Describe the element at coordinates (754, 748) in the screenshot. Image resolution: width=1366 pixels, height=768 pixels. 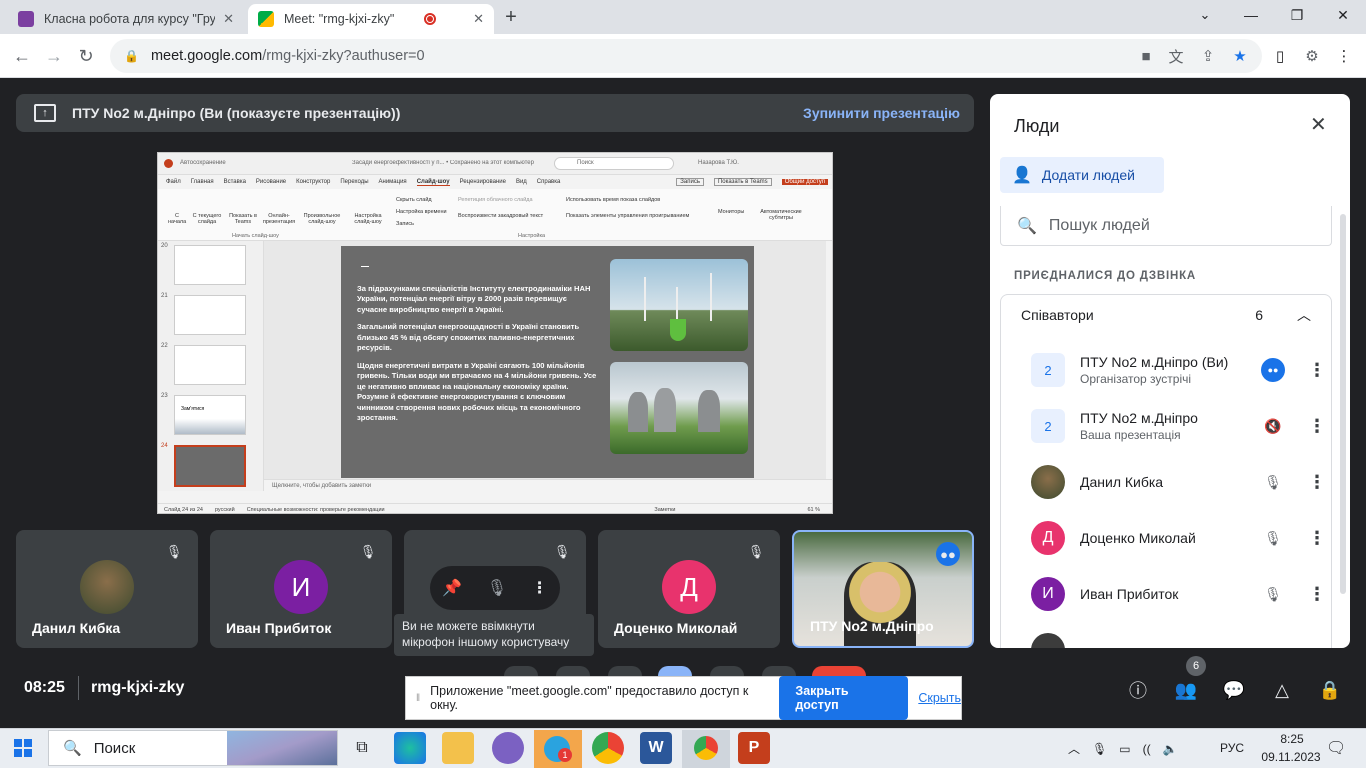
I see `powerpoint-icon: P` at that location.